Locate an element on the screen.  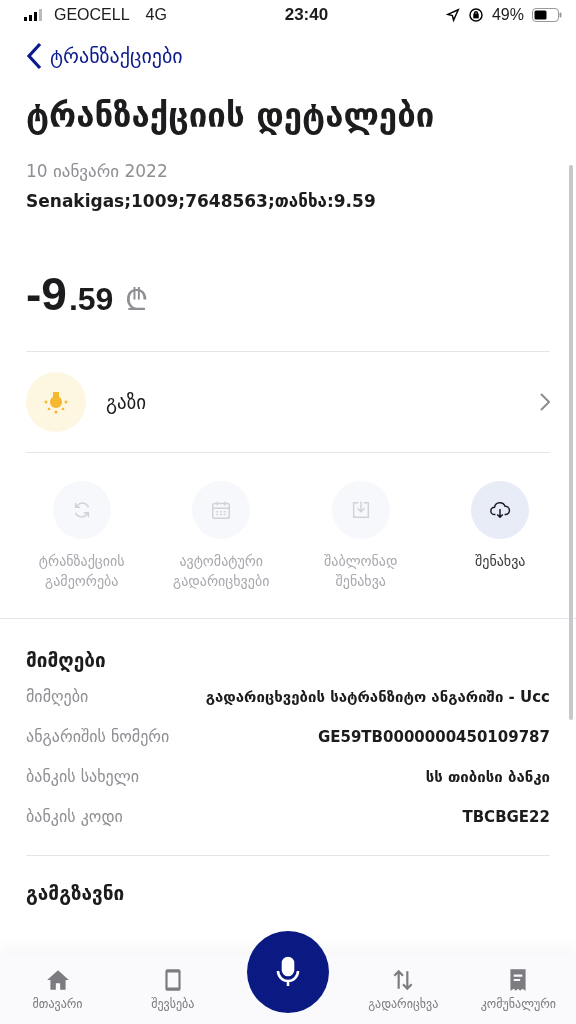
battery-percent: 49% is located at coordinates (507, 15).